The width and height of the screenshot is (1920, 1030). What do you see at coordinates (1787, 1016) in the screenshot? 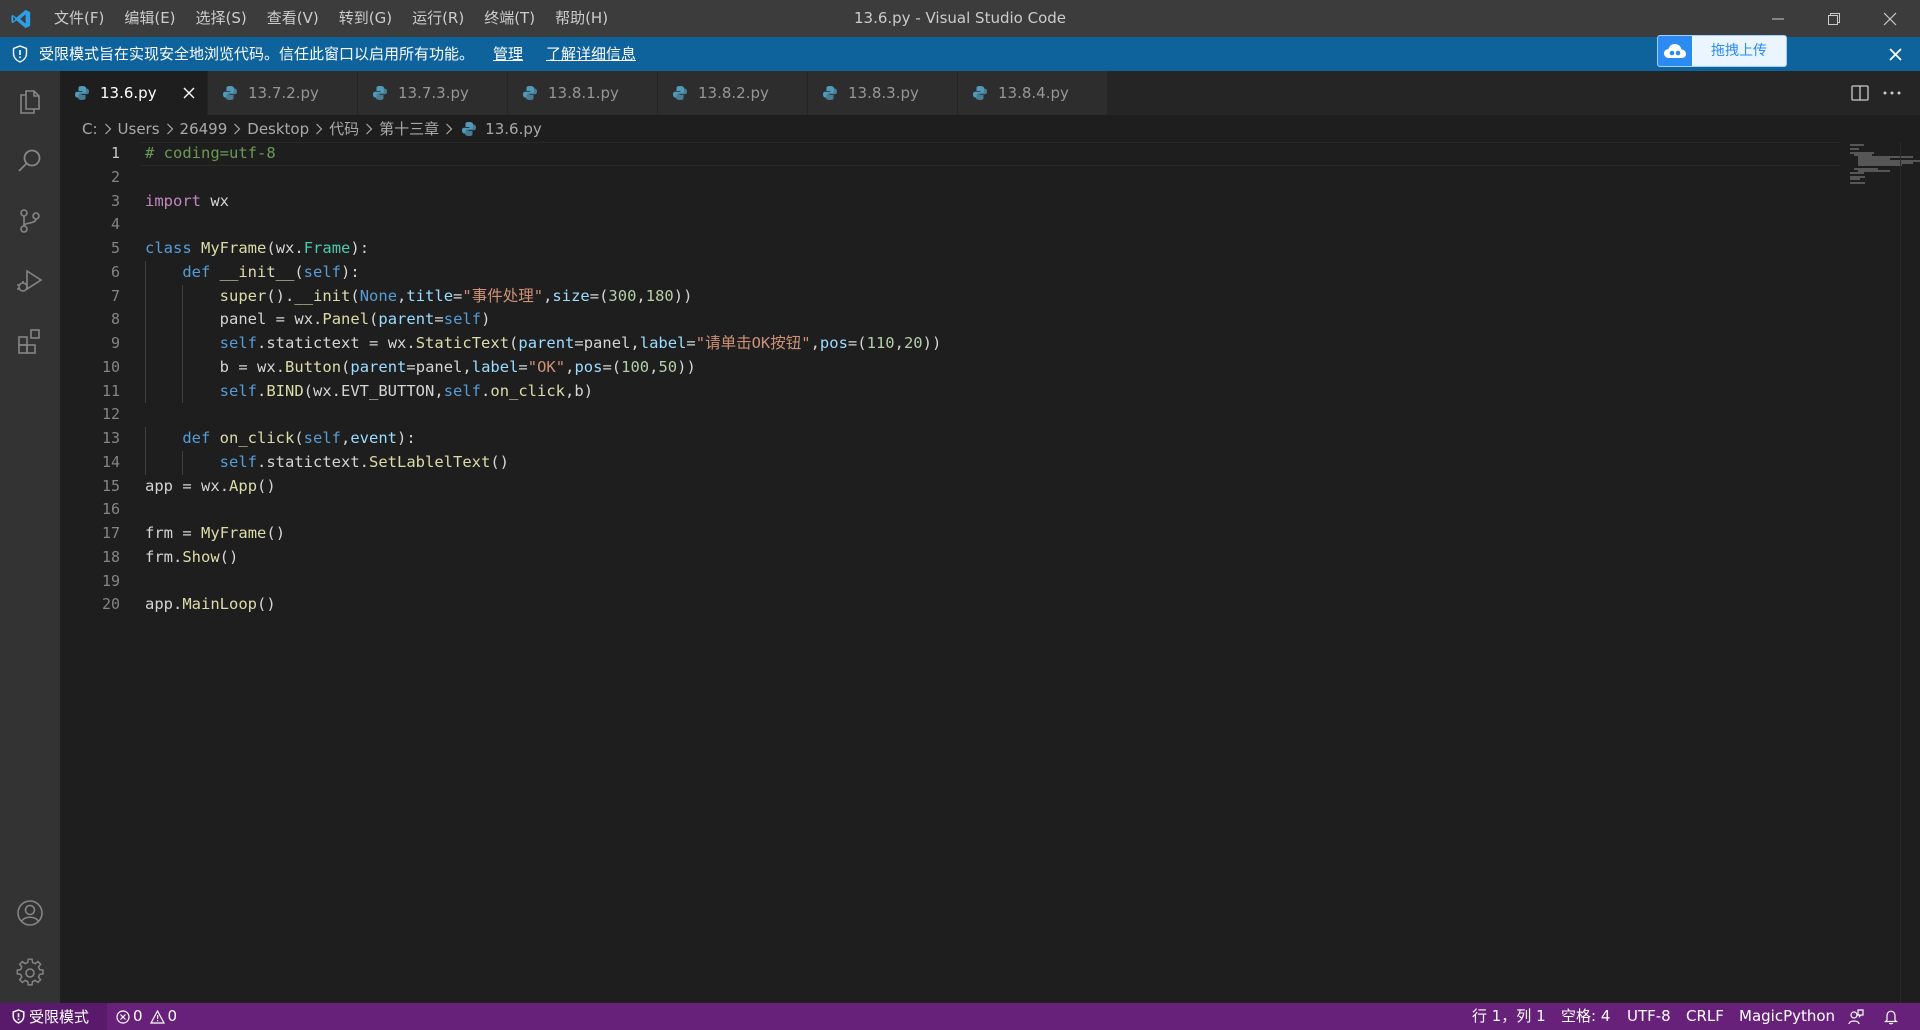
I see `language-mode-status: MagicPython` at bounding box center [1787, 1016].